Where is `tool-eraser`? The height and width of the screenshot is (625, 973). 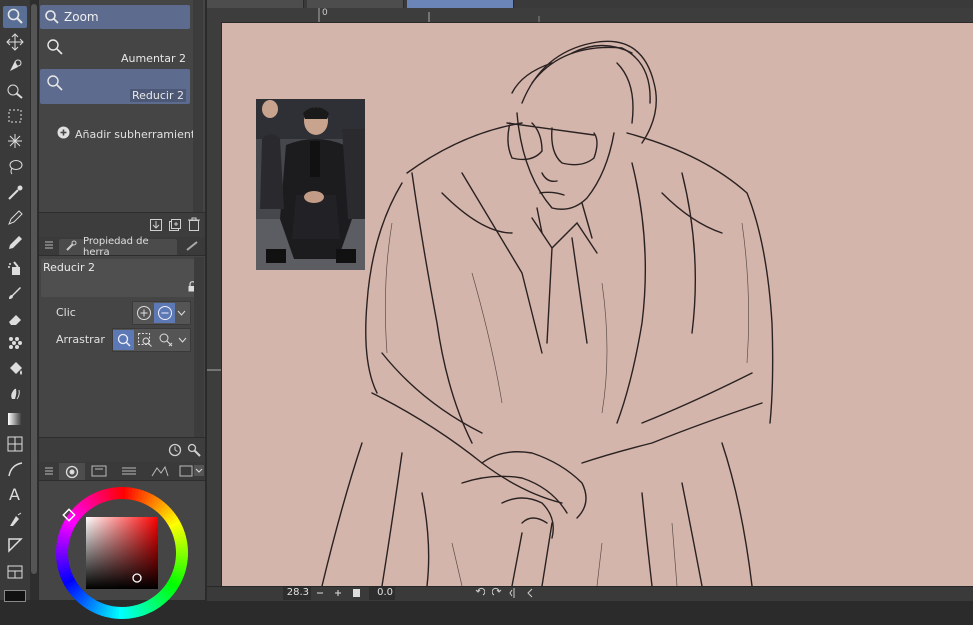 tool-eraser is located at coordinates (15, 320).